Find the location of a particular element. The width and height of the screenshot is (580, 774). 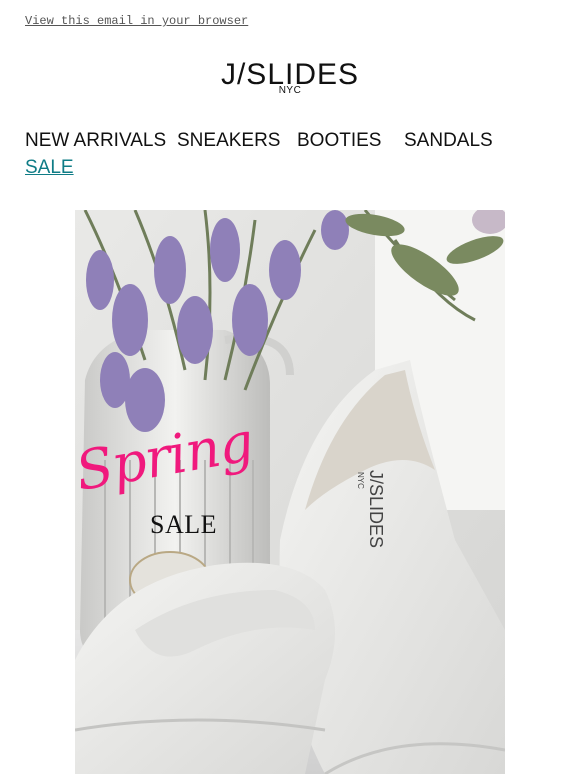

nav-sale: SALE is located at coordinates (49, 168).